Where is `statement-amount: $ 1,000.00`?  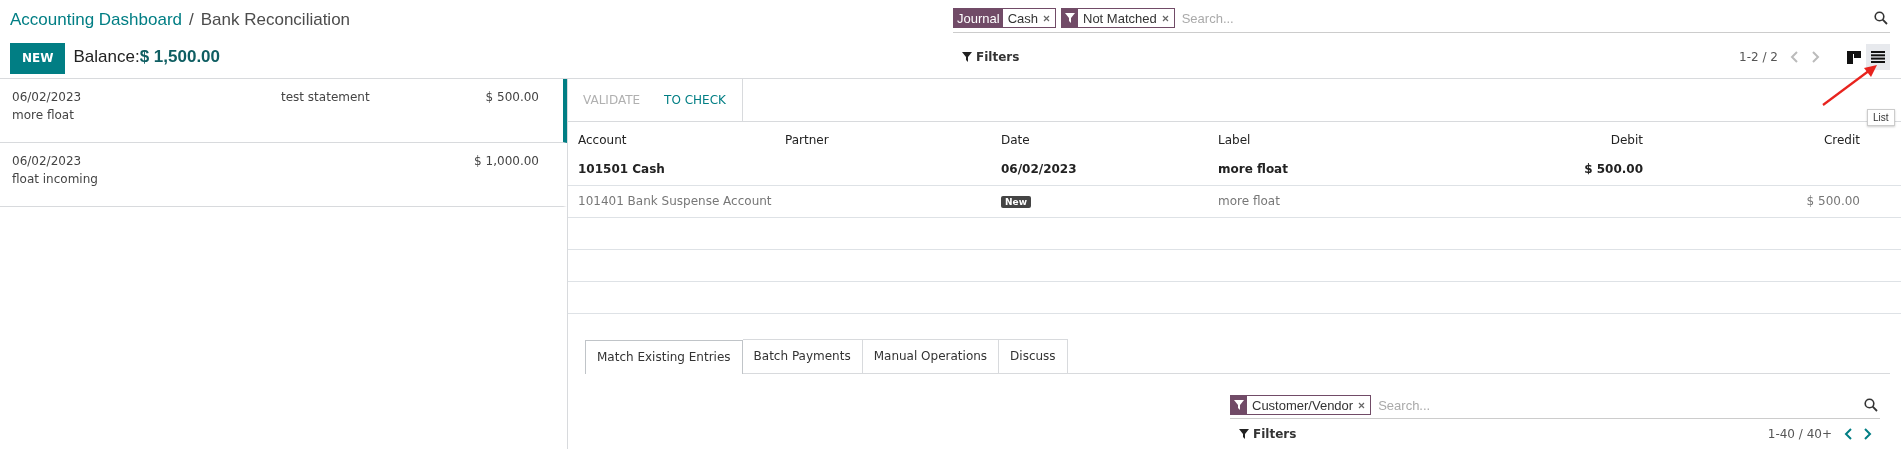 statement-amount: $ 1,000.00 is located at coordinates (506, 162).